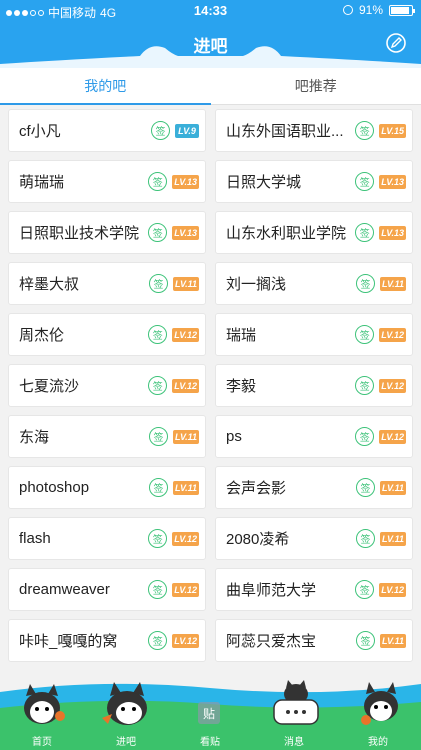  What do you see at coordinates (107, 538) in the screenshot?
I see `forum-item: flash 签 LV.12` at bounding box center [107, 538].